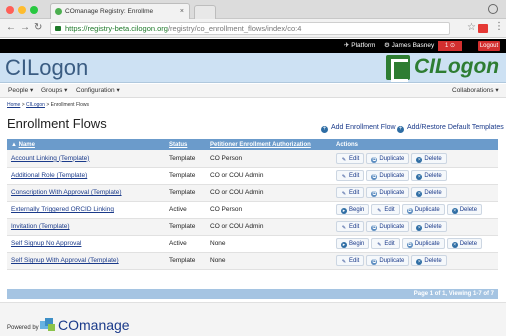 Image resolution: width=506 pixels, height=336 pixels. Describe the element at coordinates (86, 244) in the screenshot. I see `row-name-cell: Self Signup No Approval` at that location.